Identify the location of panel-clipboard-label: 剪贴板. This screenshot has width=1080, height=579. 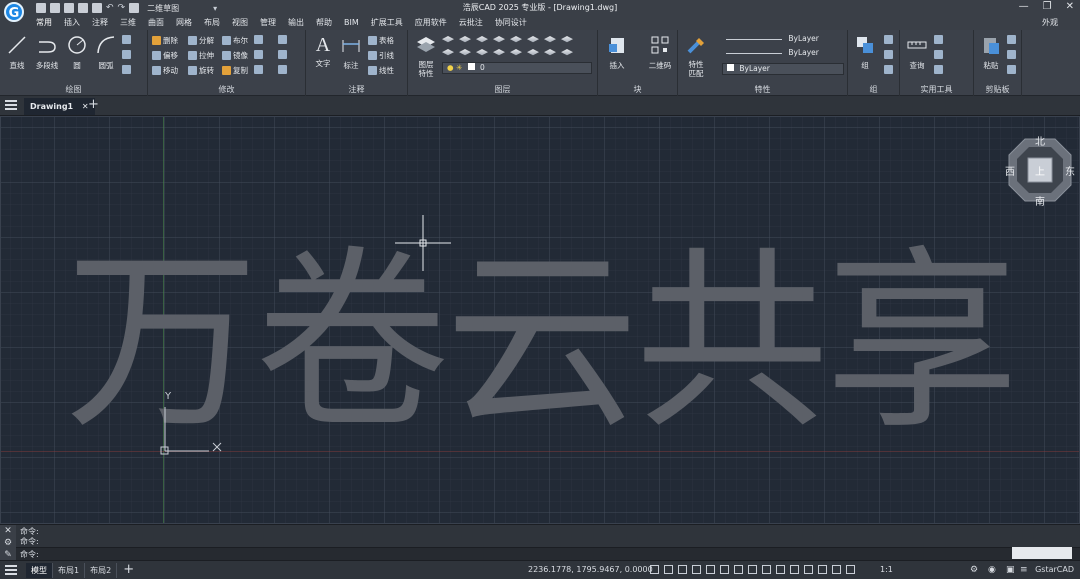
(997, 89).